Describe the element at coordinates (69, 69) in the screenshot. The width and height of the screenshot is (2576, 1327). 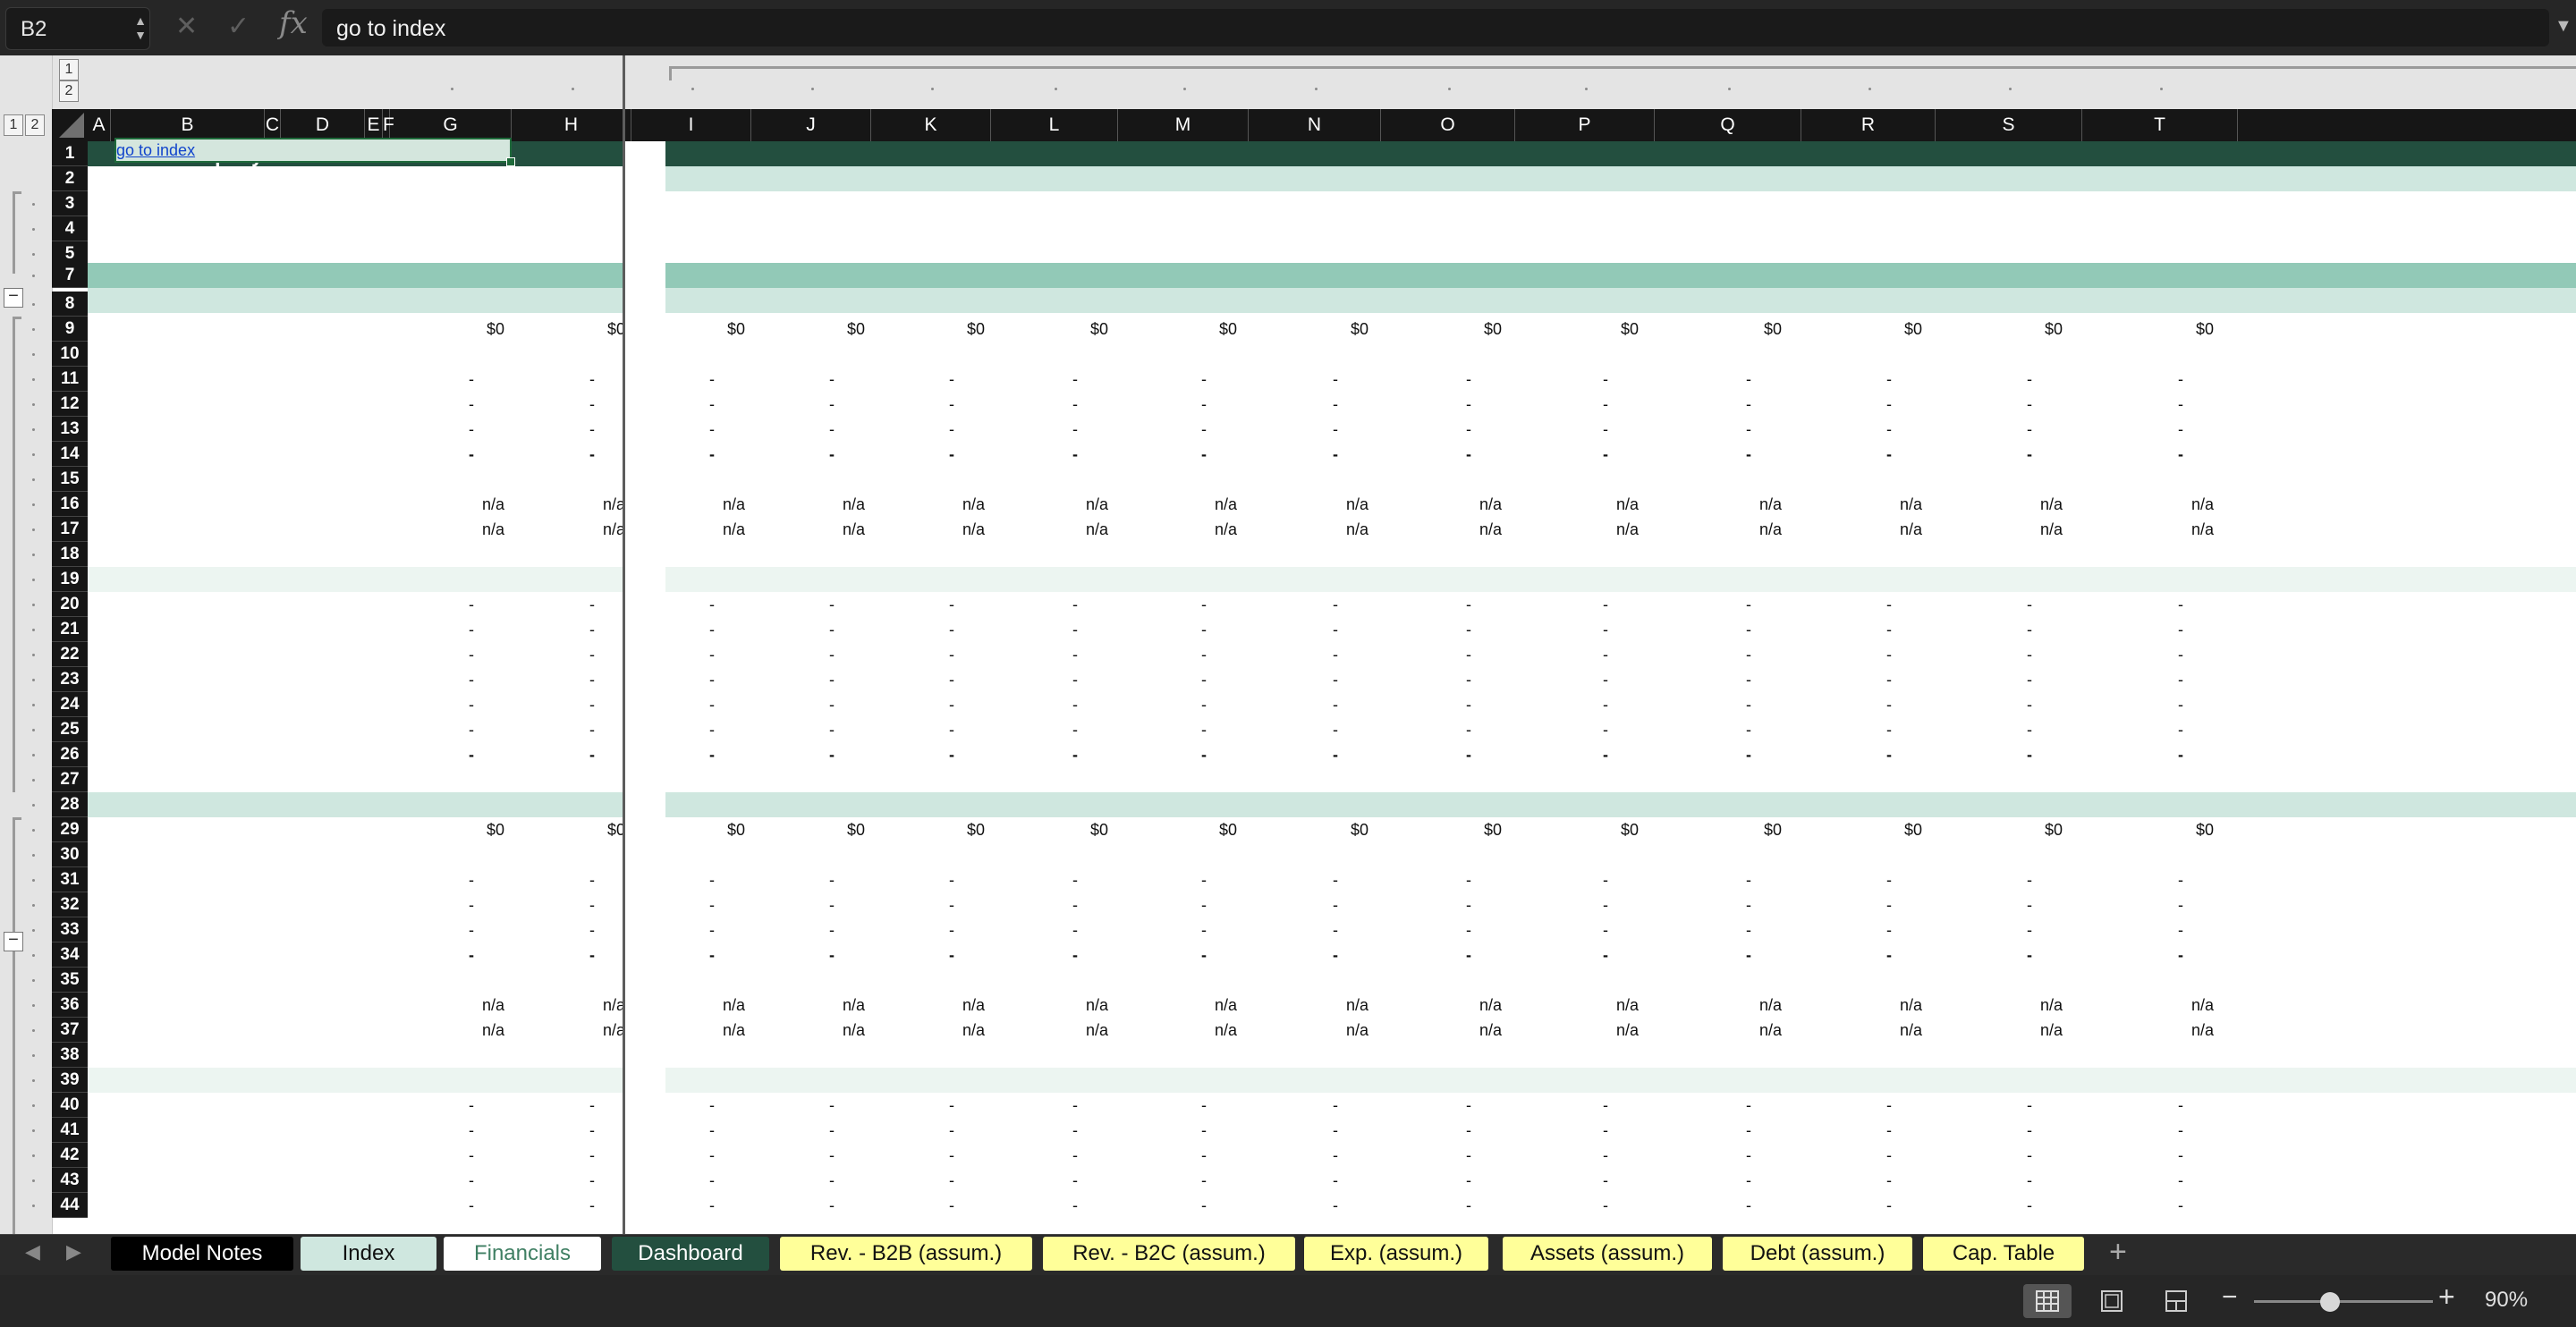
I see `col-outline-level-1: 1` at that location.